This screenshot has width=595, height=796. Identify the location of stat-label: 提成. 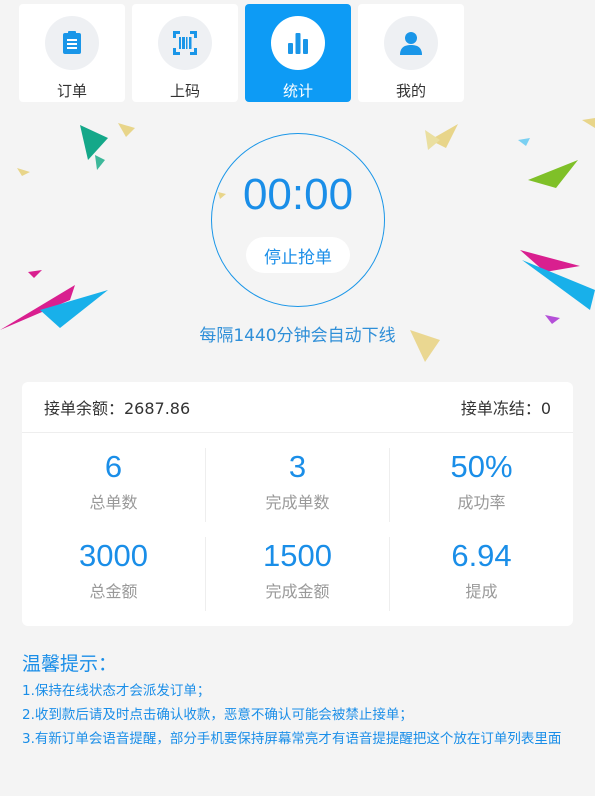
(481, 591).